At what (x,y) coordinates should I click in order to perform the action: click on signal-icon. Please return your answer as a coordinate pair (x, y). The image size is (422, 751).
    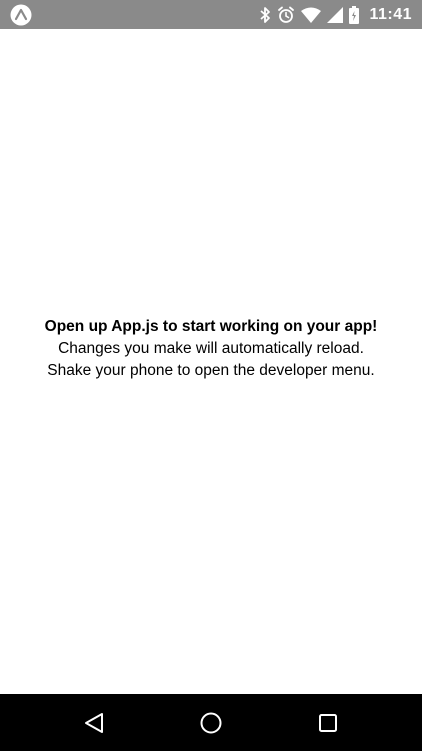
    Looking at the image, I should click on (335, 14).